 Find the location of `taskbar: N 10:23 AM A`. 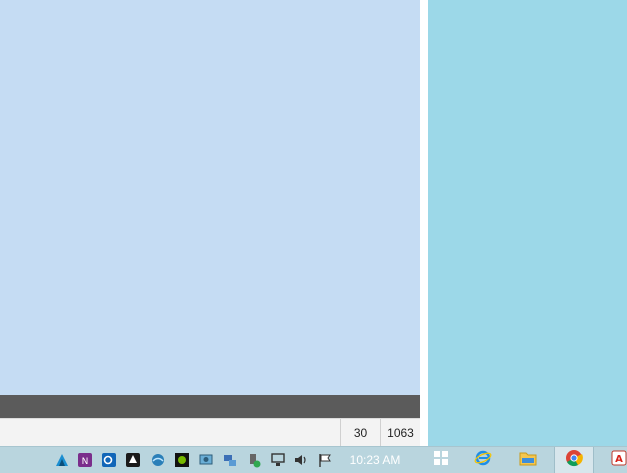

taskbar: N 10:23 AM A is located at coordinates (313, 459).